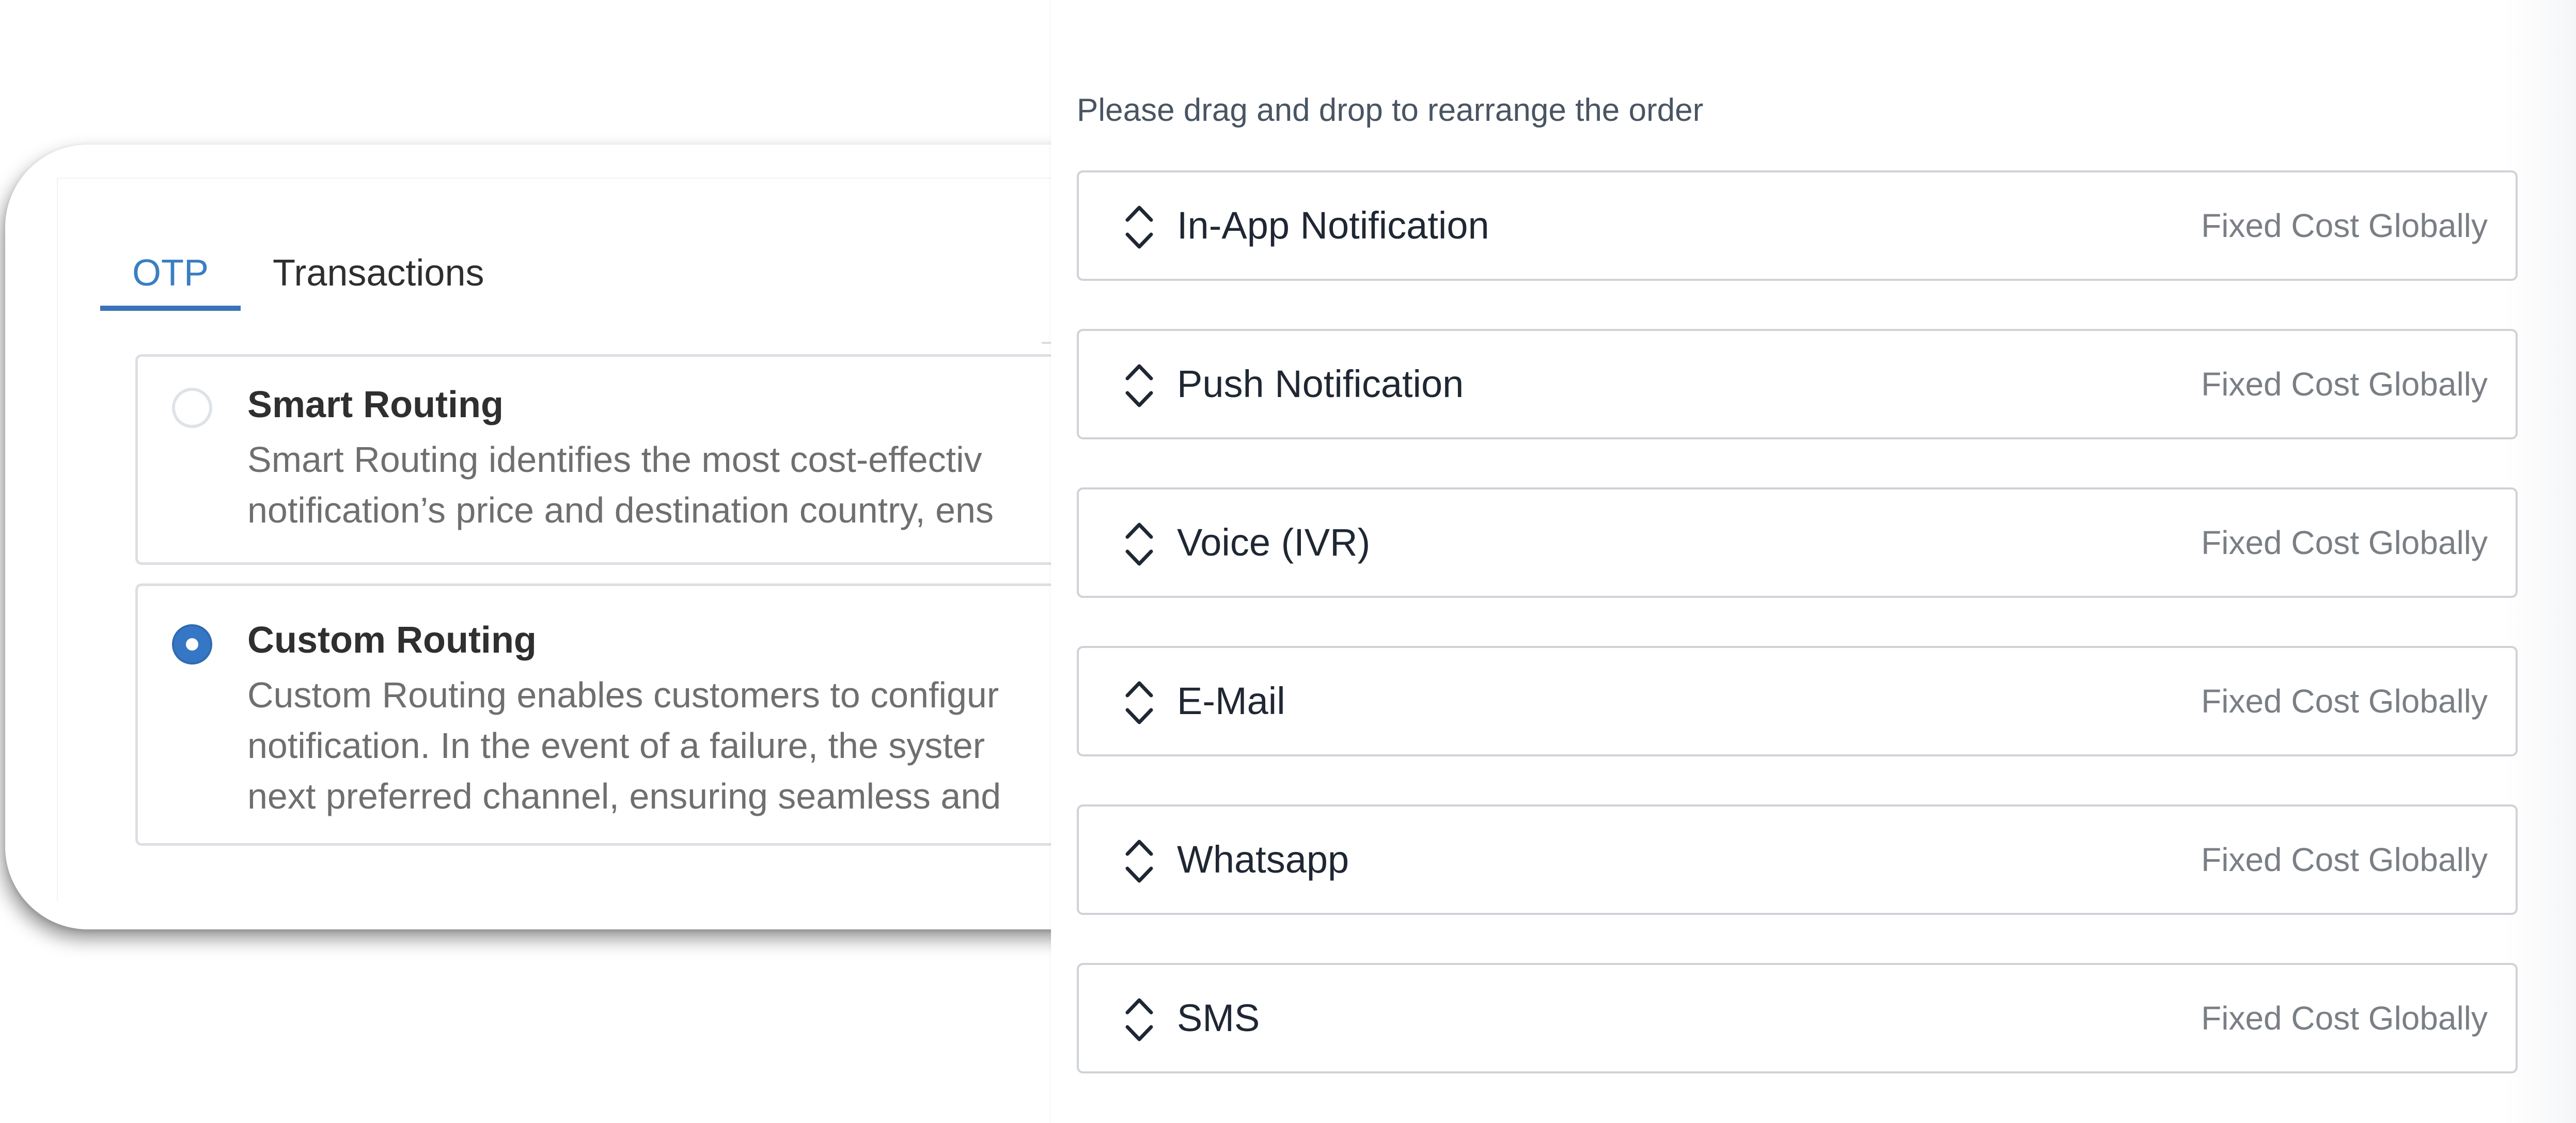  Describe the element at coordinates (1798, 543) in the screenshot. I see `channel-item-voice-ivr: Voice (IVR) Fixed Cost Globally` at that location.